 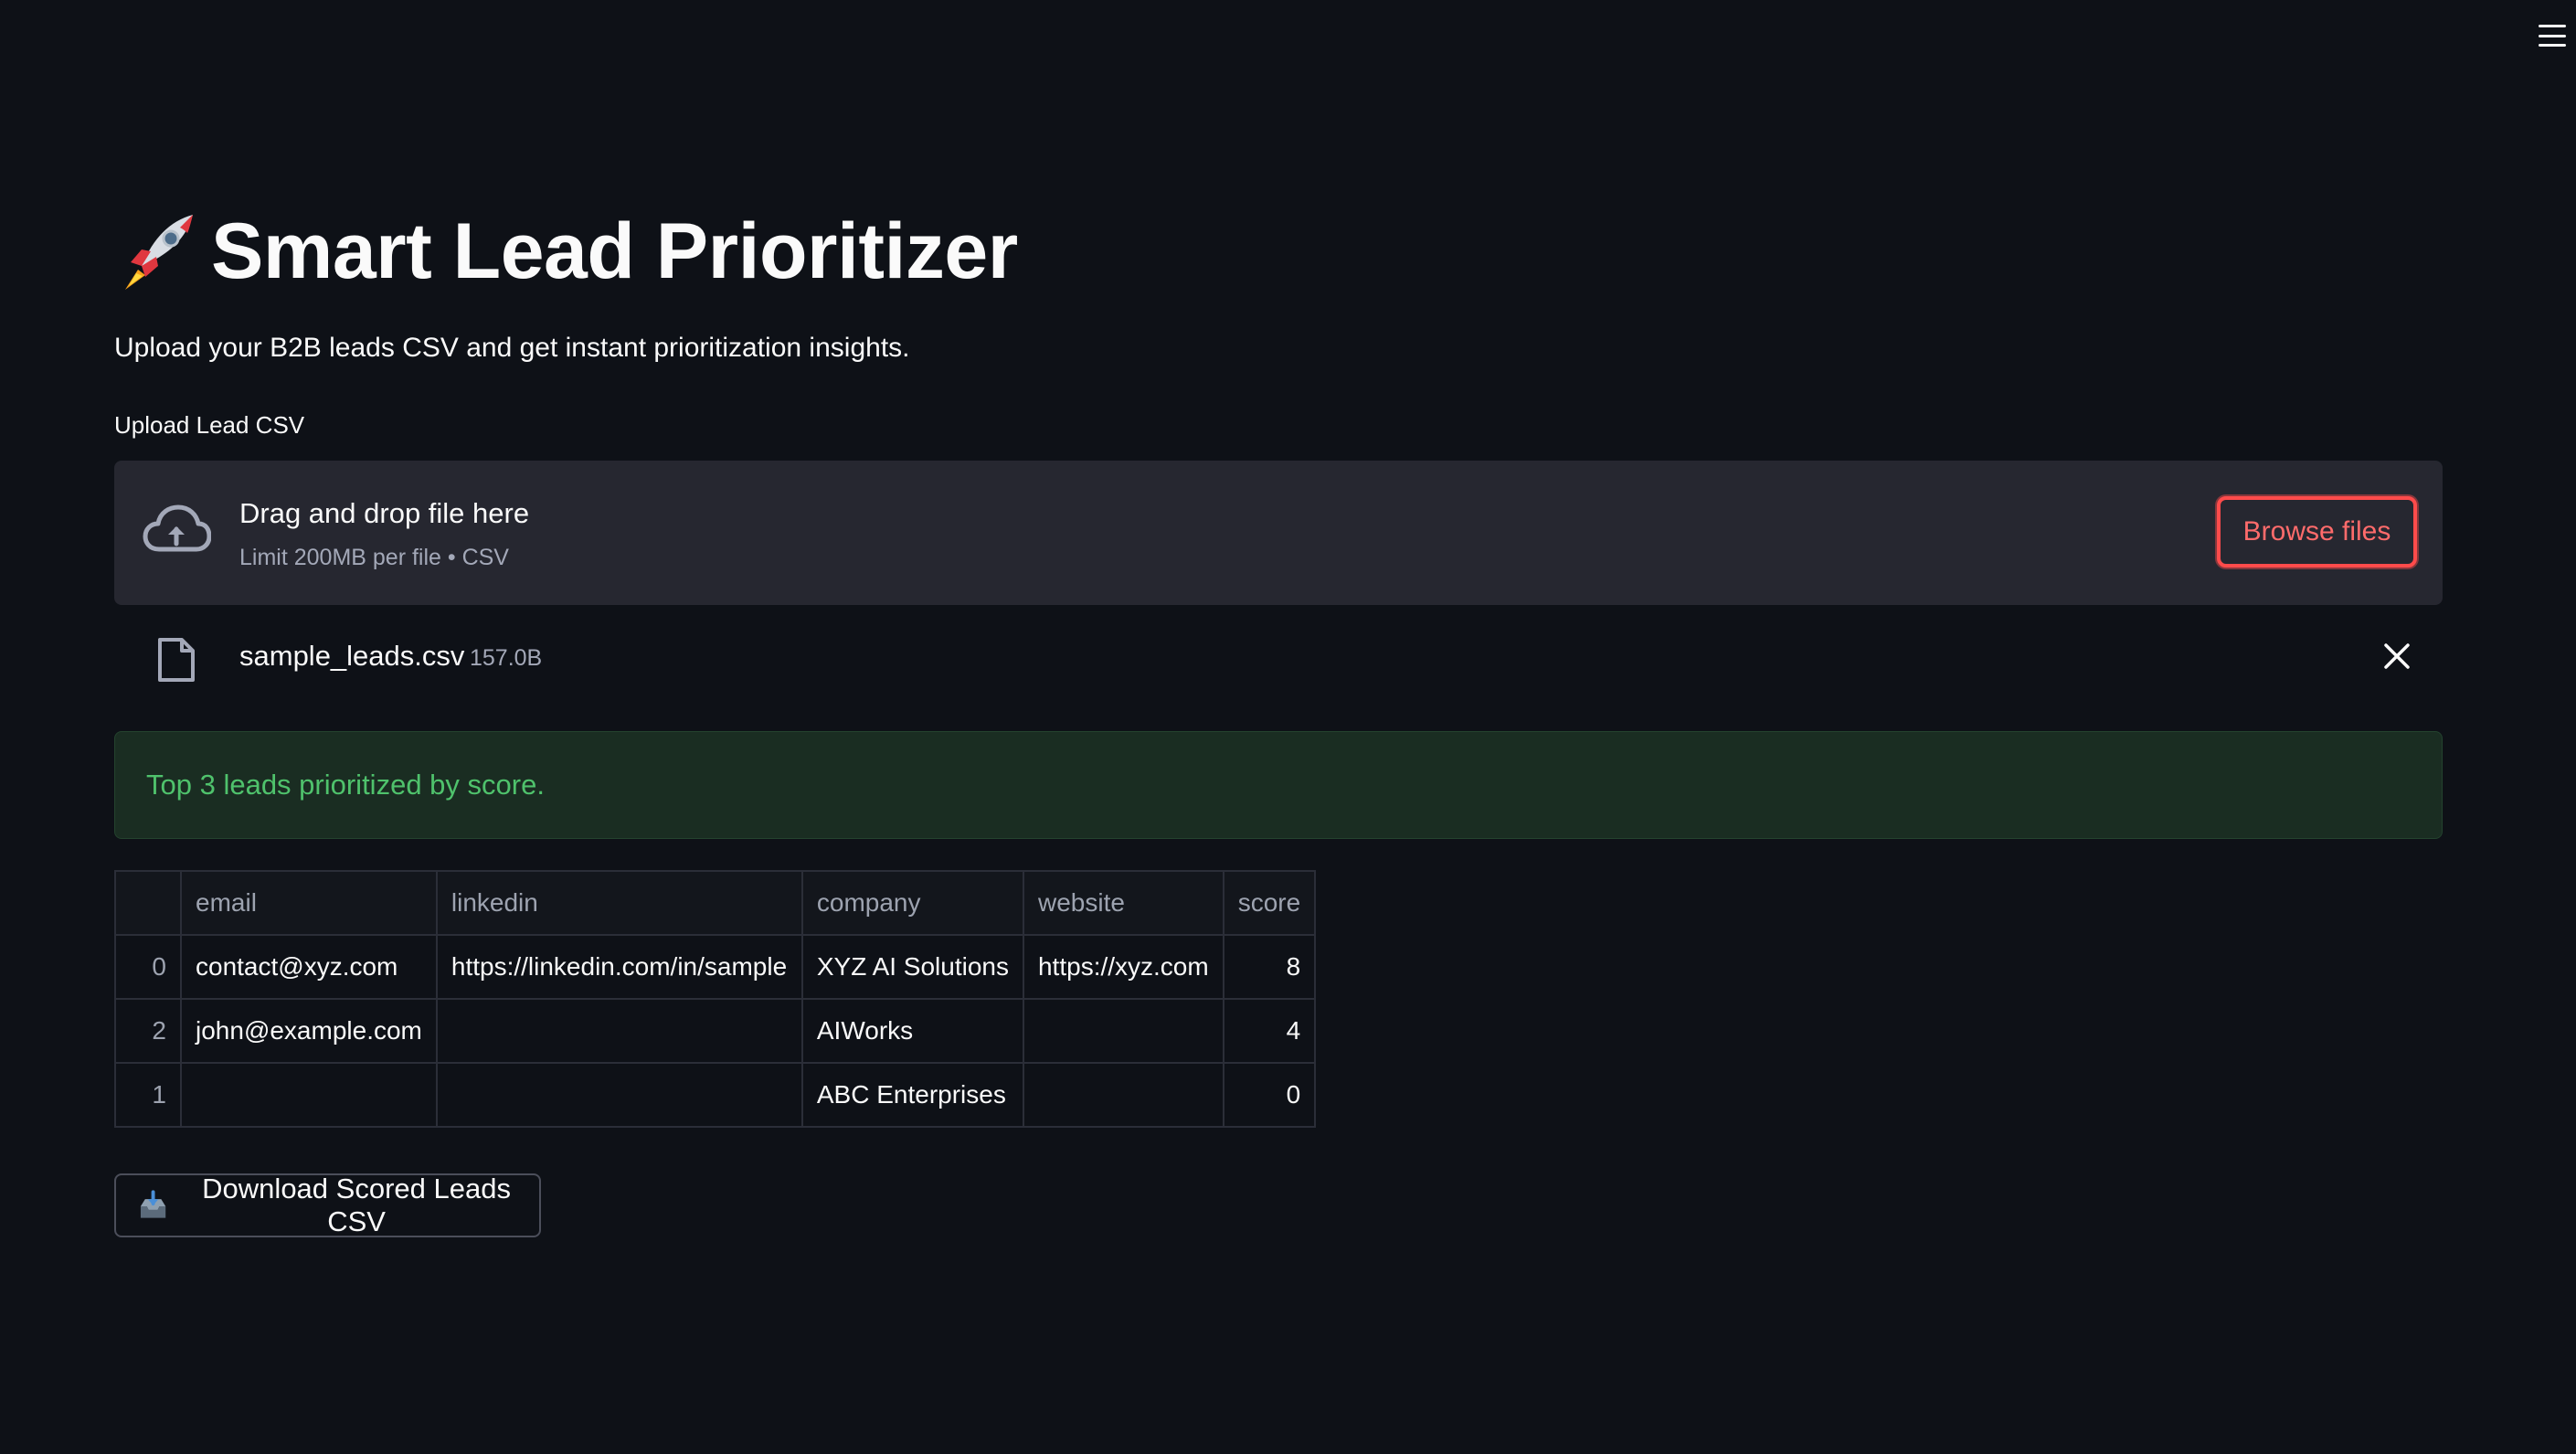 I want to click on row-index: 1, so click(x=148, y=1095).